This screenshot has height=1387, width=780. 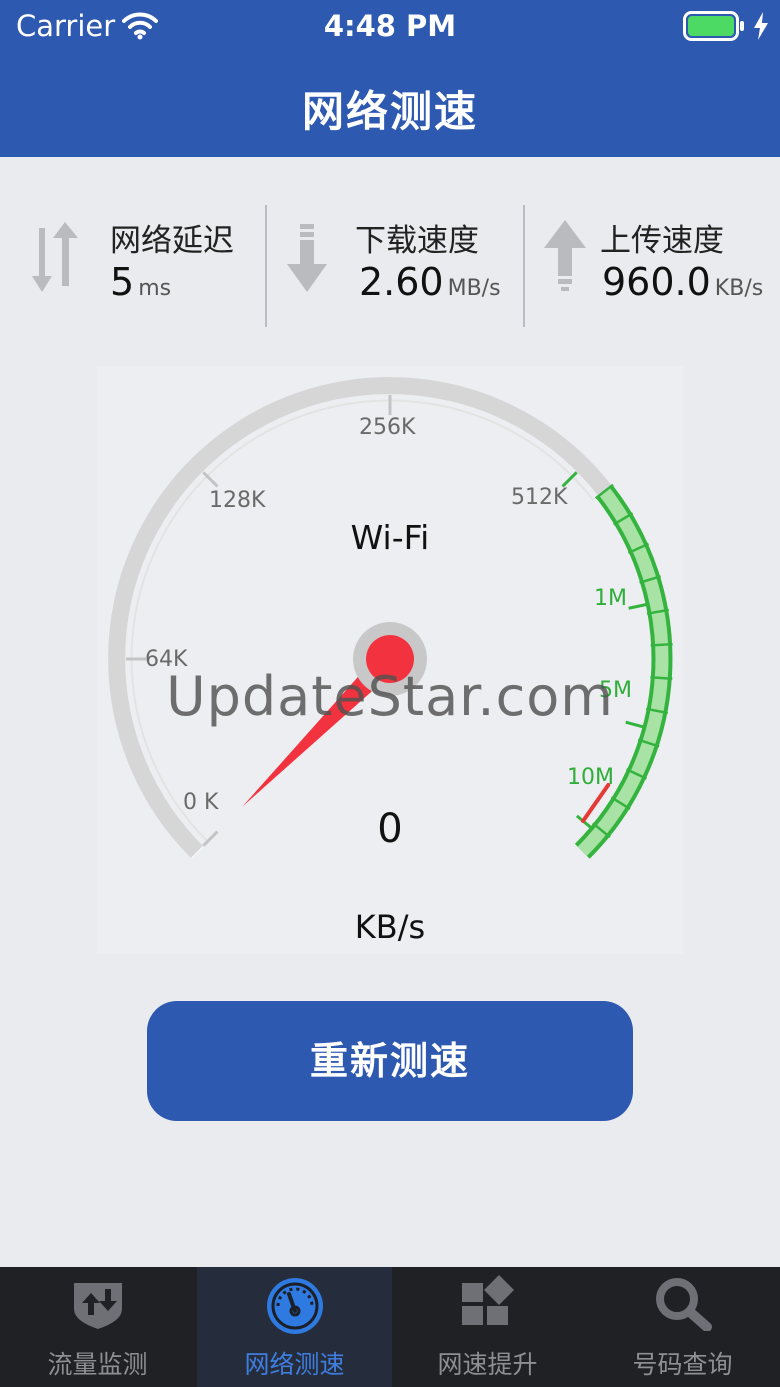 What do you see at coordinates (294, 1364) in the screenshot?
I see `tab-label: 网络测速` at bounding box center [294, 1364].